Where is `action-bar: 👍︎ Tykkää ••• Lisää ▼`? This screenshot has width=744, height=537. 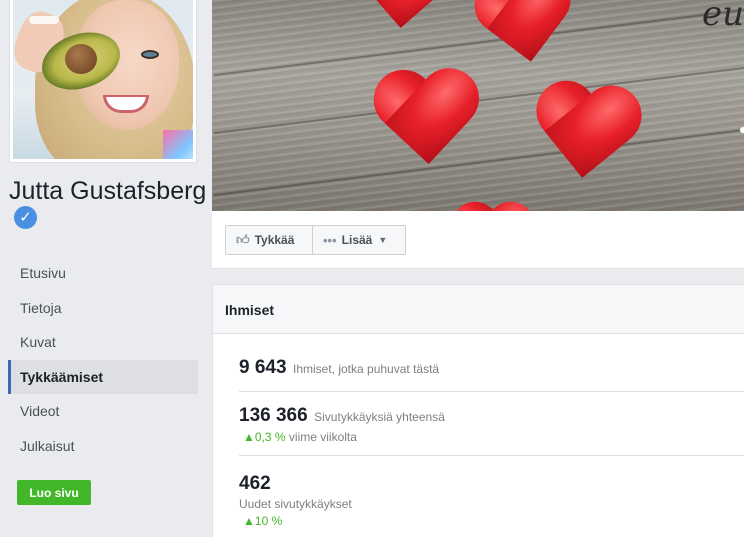
action-bar: 👍︎ Tykkää ••• Lisää ▼ is located at coordinates (478, 240).